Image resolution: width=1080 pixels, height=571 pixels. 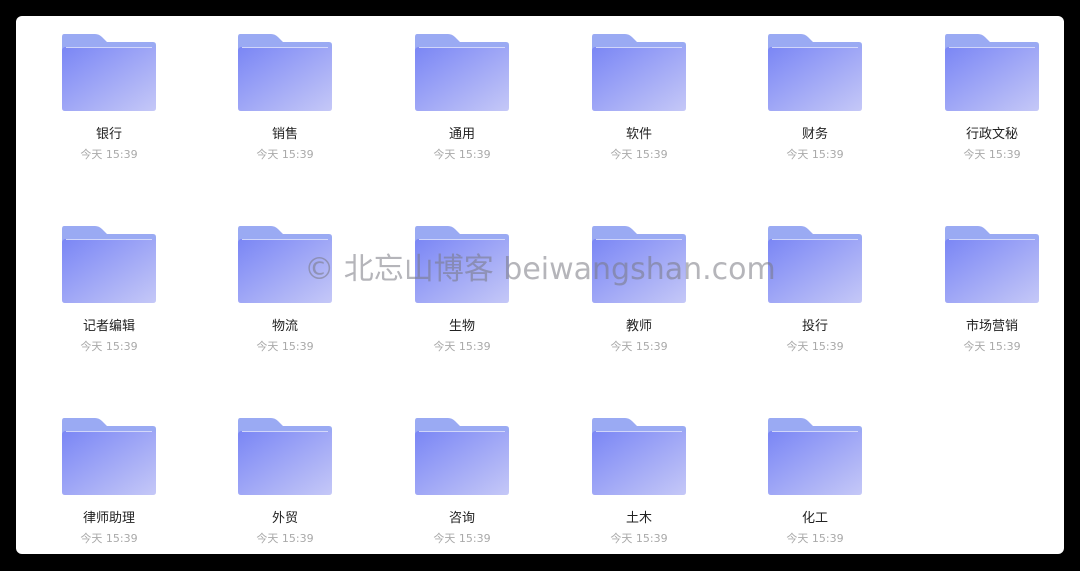 I want to click on folder-name: 化工, so click(x=814, y=518).